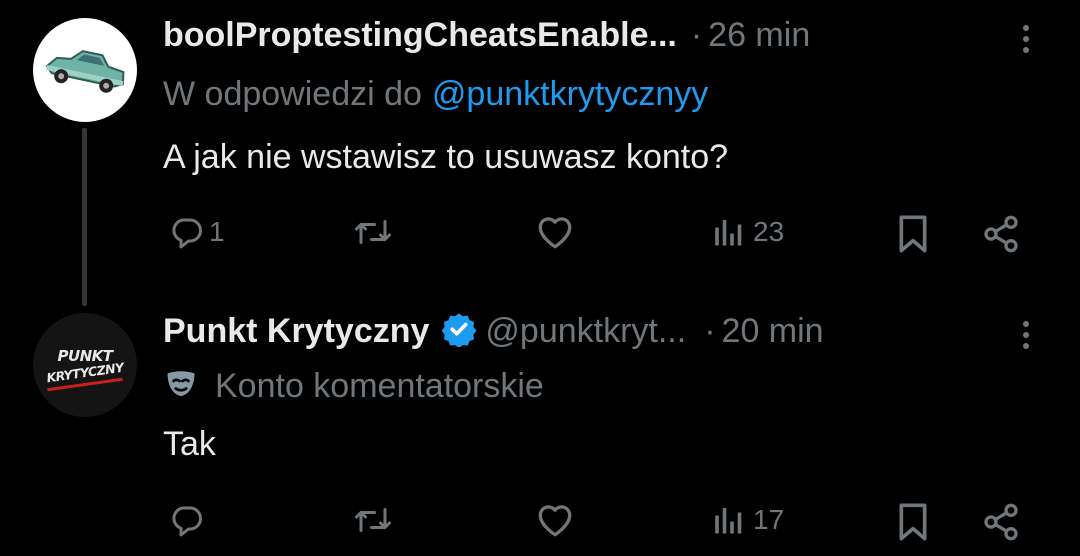  Describe the element at coordinates (296, 331) in the screenshot. I see `author-name: Punkt Krytyczny` at that location.